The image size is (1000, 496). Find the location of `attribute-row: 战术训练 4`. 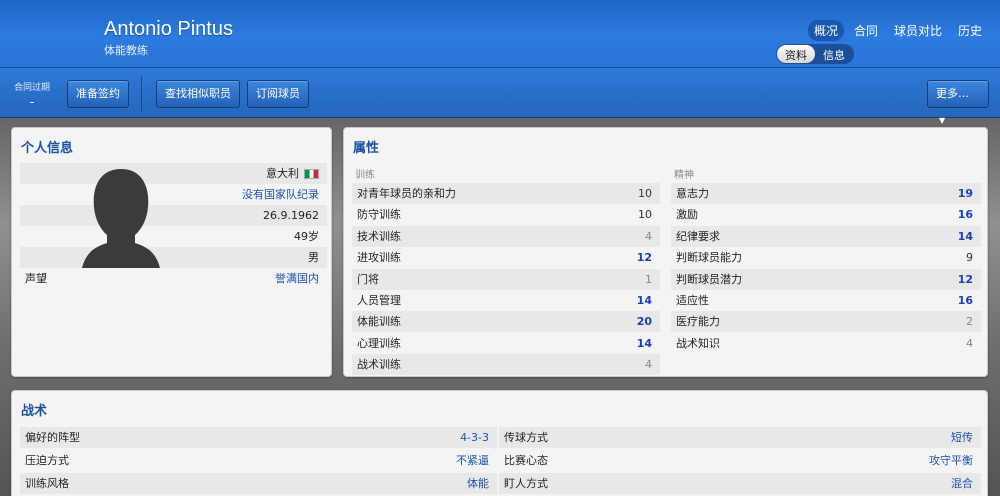

attribute-row: 战术训练 4 is located at coordinates (506, 365).